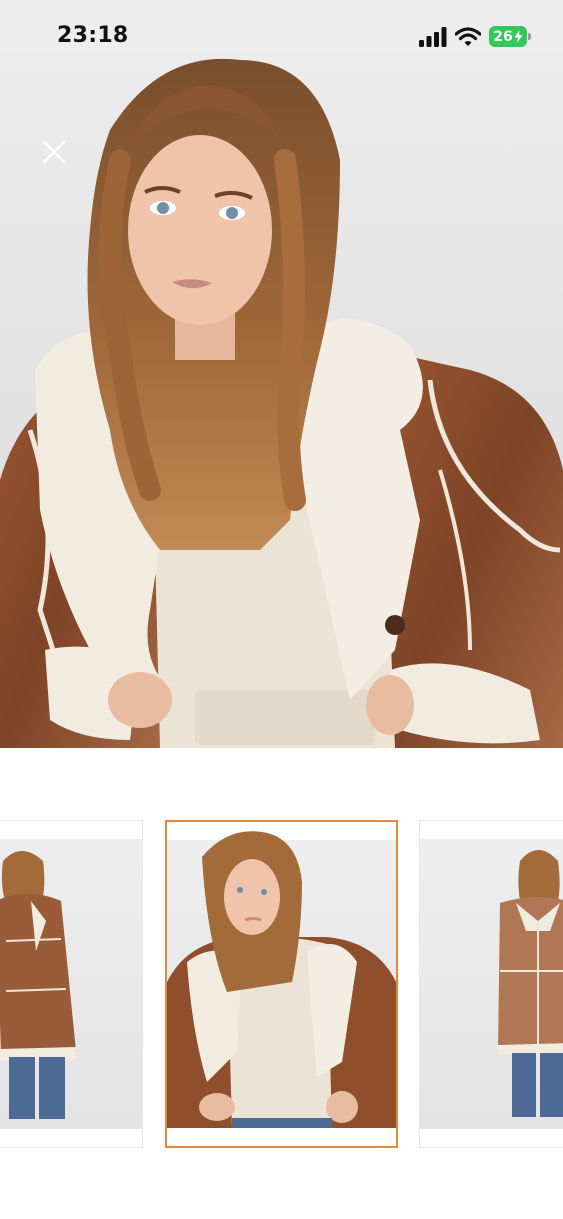 This screenshot has height=1219, width=563. I want to click on battery-level: 26, so click(503, 36).